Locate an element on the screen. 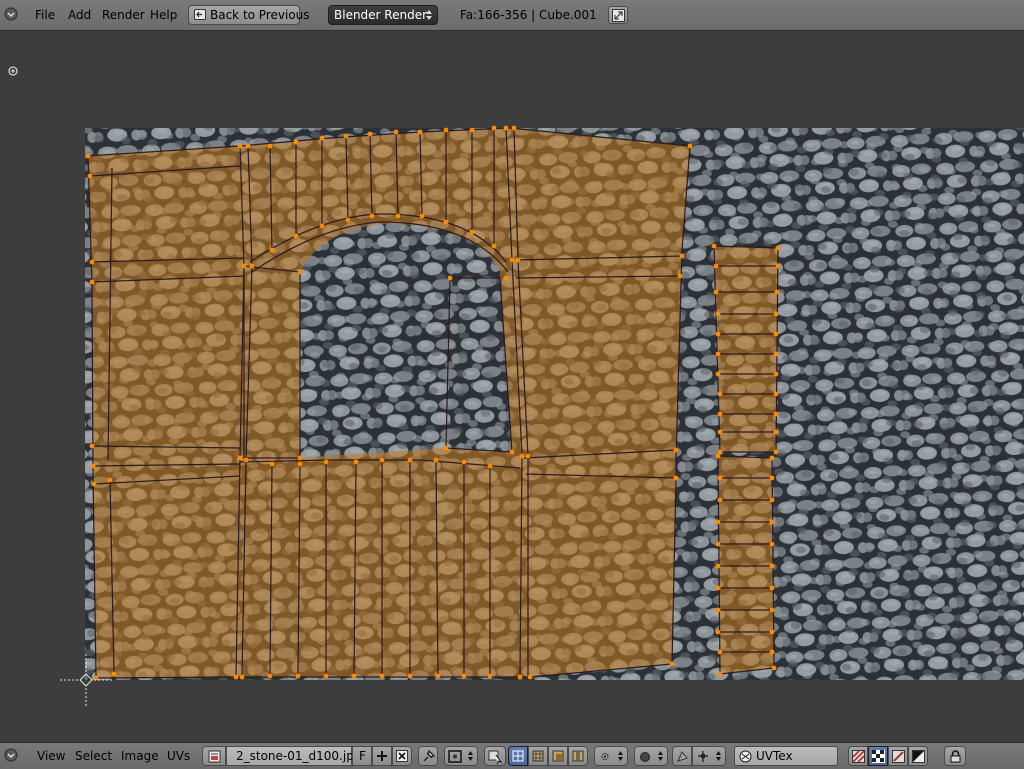 This screenshot has width=1024, height=769. bounding-box-pivot-icon is located at coordinates (455, 758).